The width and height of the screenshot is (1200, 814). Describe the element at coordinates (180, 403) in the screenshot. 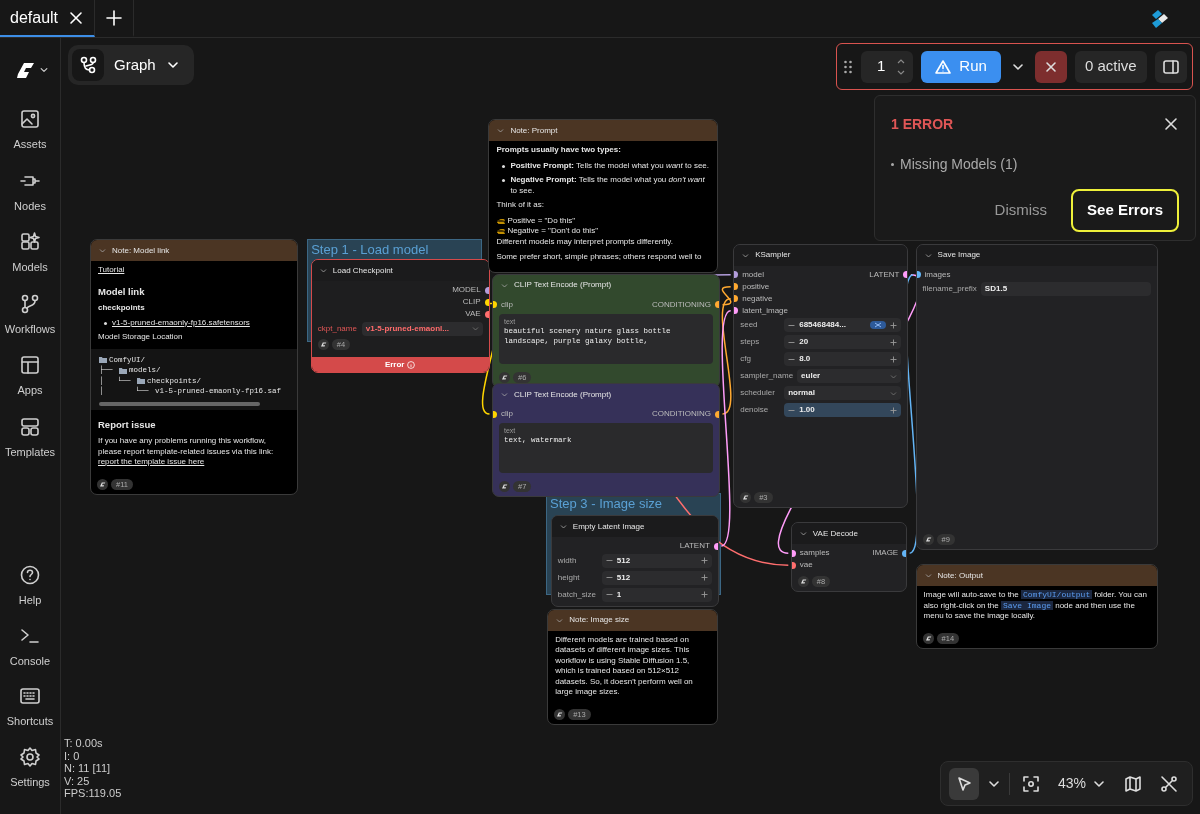

I see `scrollbar` at that location.